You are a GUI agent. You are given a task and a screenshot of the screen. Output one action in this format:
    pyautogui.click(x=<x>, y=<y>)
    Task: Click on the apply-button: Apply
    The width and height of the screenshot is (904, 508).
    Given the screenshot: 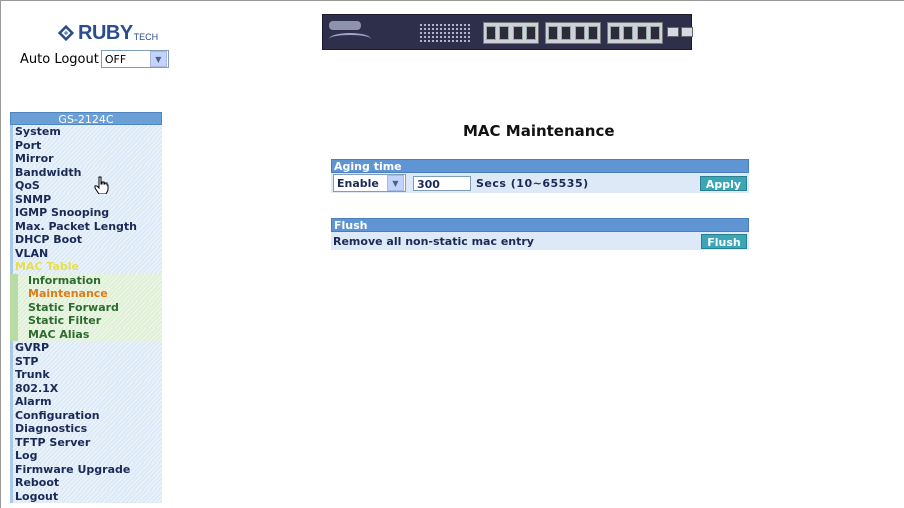 What is the action you would take?
    pyautogui.click(x=723, y=183)
    